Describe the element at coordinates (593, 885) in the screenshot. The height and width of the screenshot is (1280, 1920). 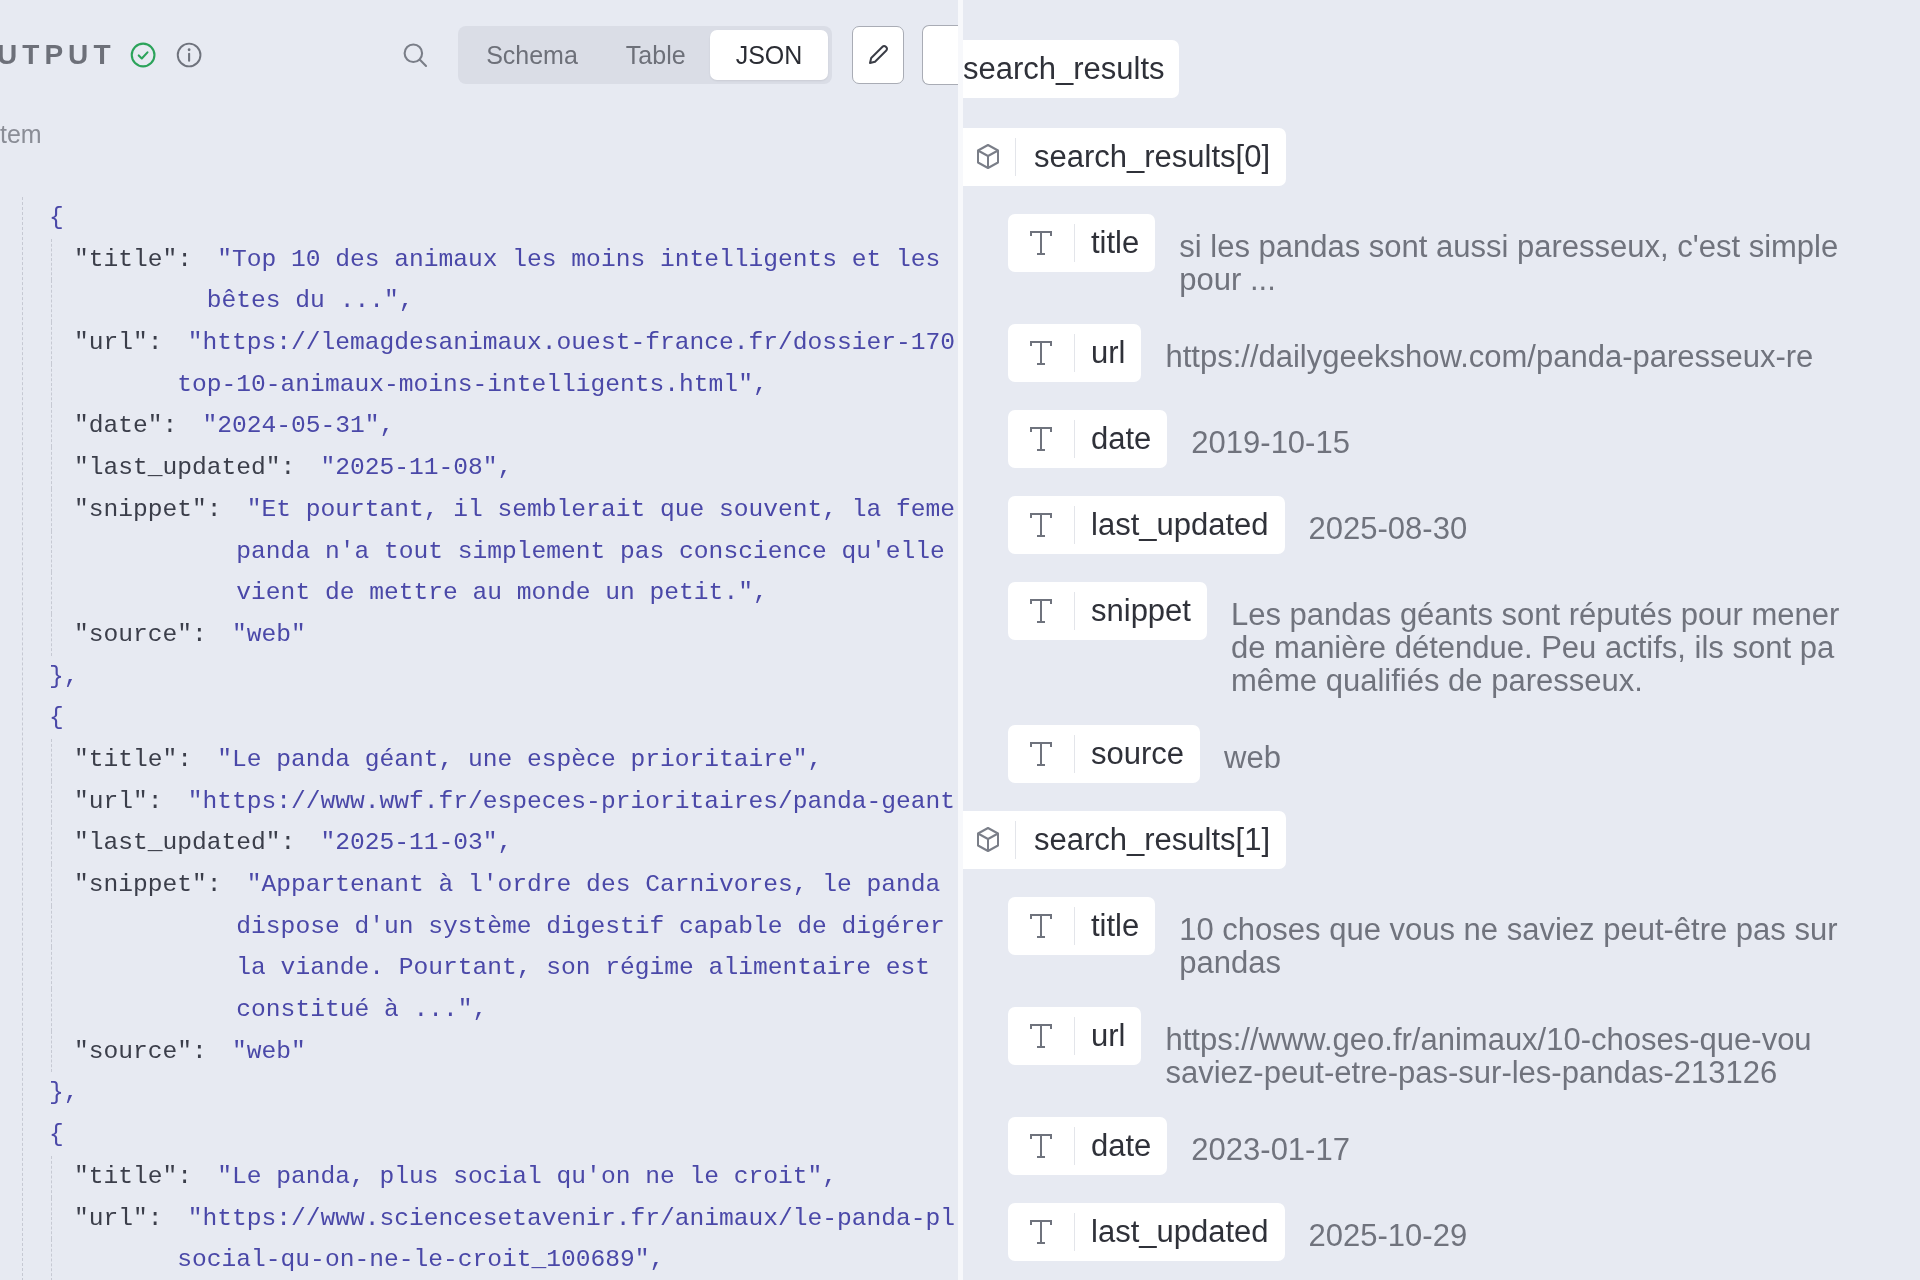
I see `json-value: "Appartenant à l'ordre des Carnivores, le panda` at that location.